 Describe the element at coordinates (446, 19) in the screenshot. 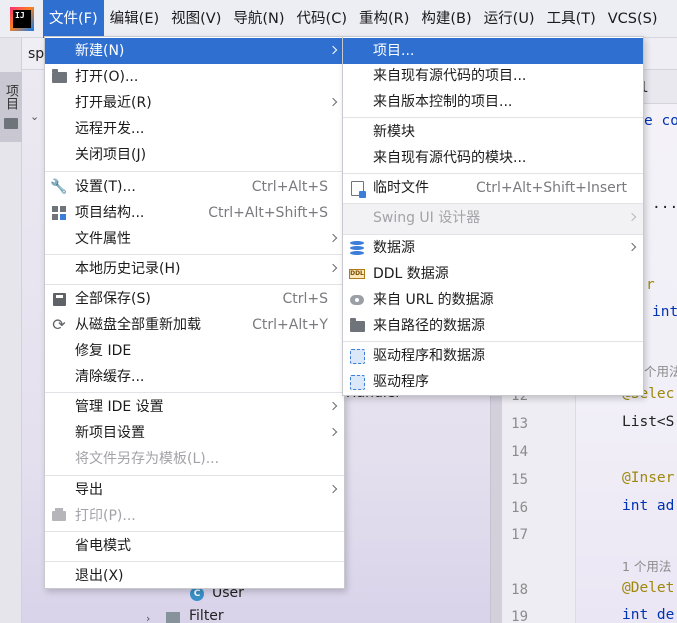

I see `menu-build: 构建(B)` at that location.